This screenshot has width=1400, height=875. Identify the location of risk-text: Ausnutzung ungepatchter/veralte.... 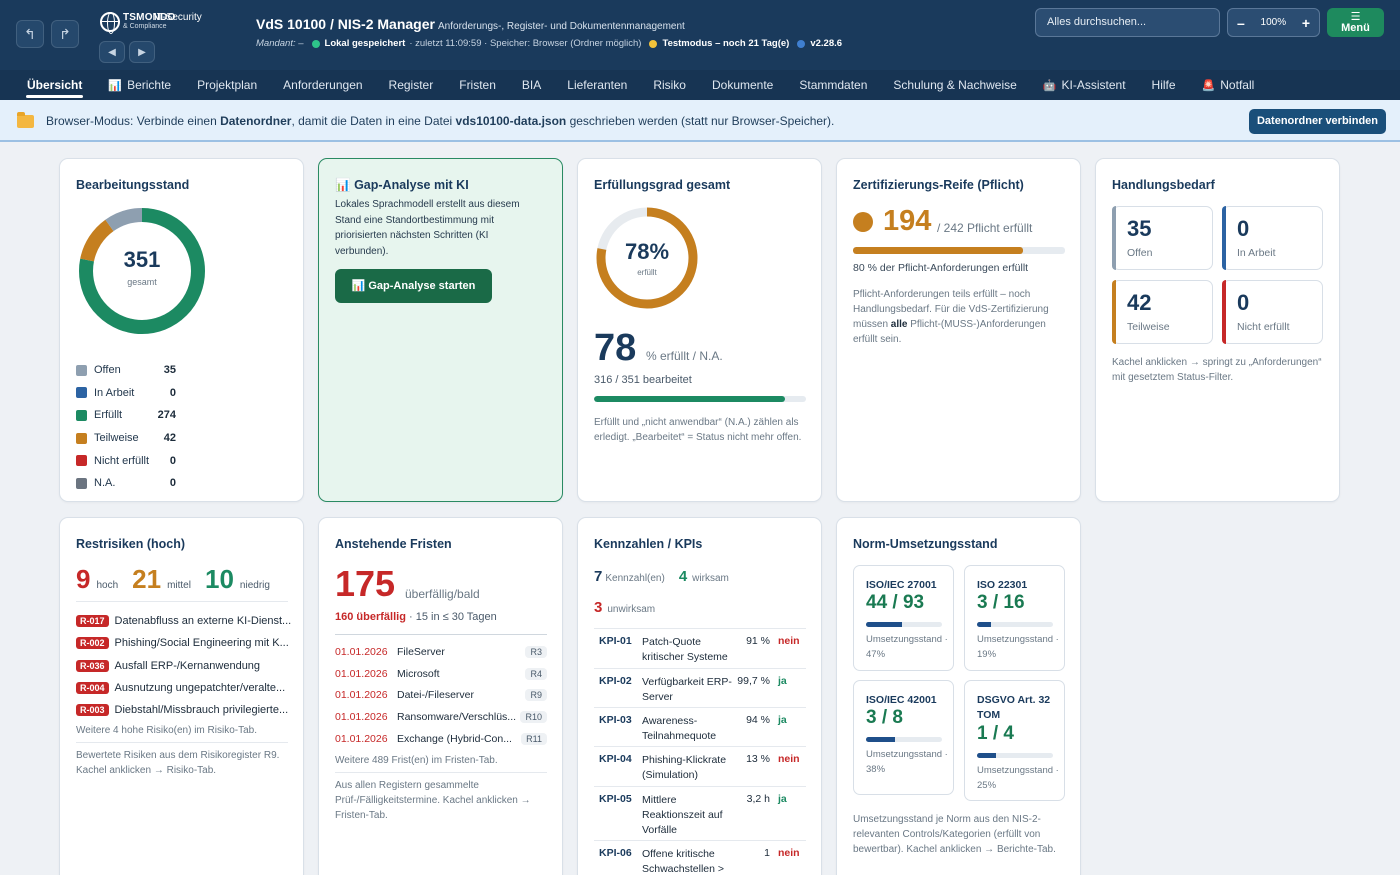
(200, 687).